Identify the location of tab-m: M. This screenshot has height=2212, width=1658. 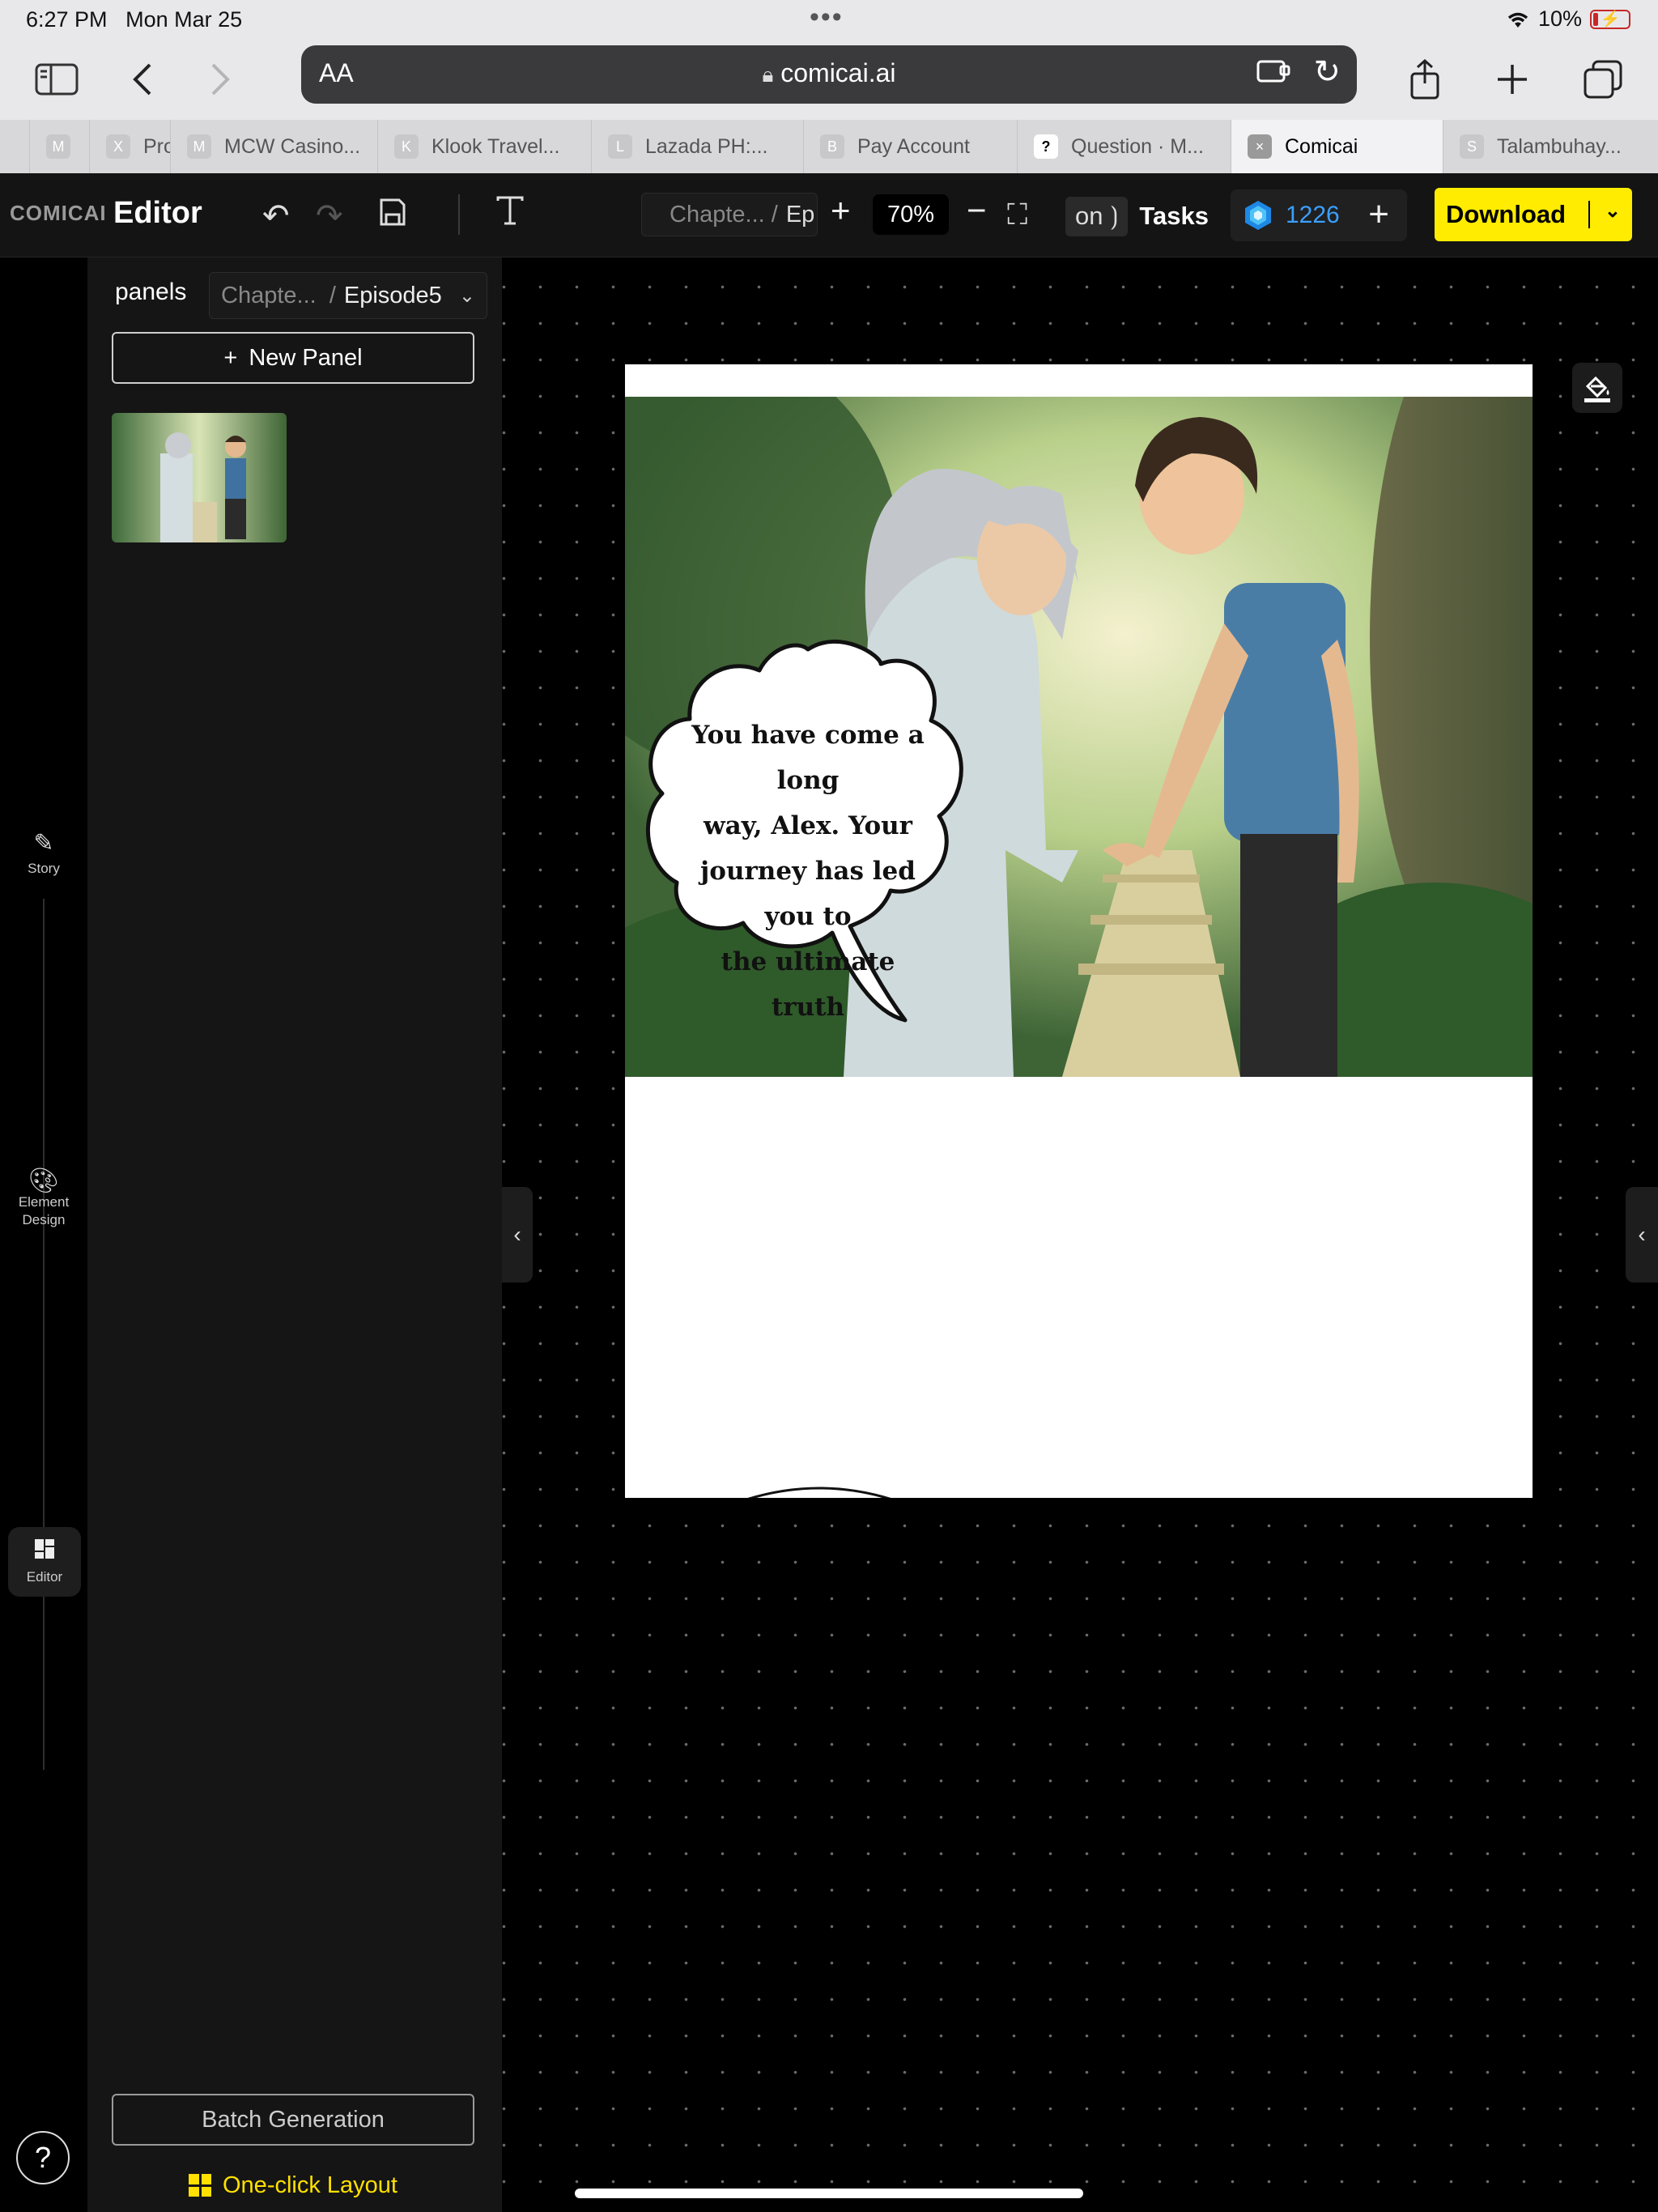
(53, 146).